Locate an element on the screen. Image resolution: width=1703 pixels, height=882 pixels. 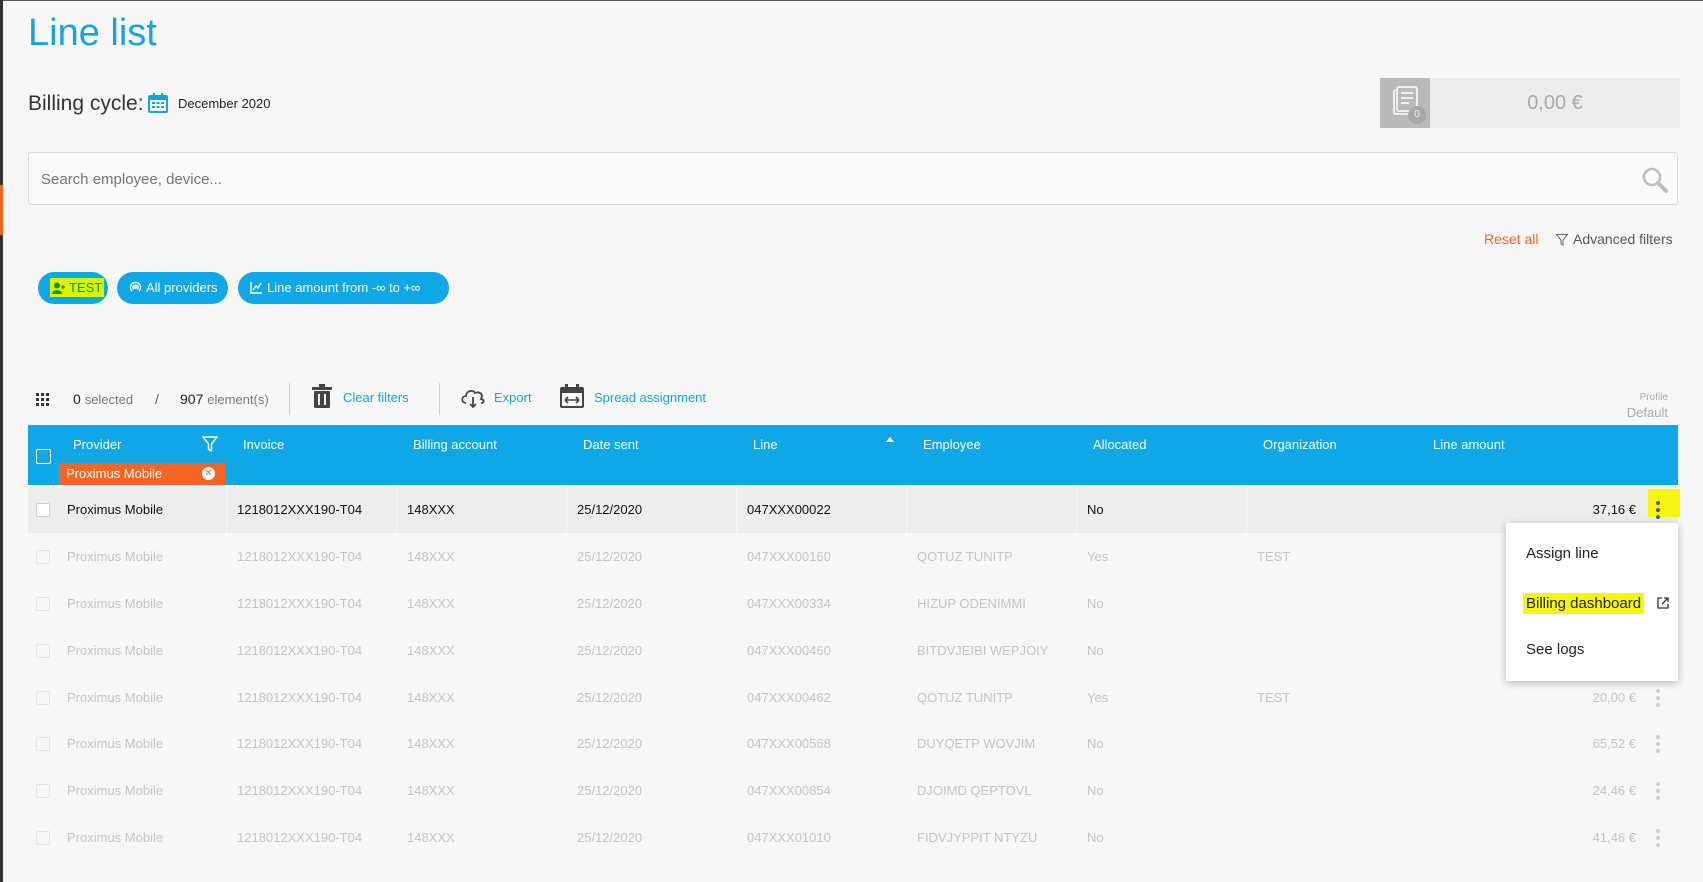
clear-filters-button: Clear filters is located at coordinates (376, 397).